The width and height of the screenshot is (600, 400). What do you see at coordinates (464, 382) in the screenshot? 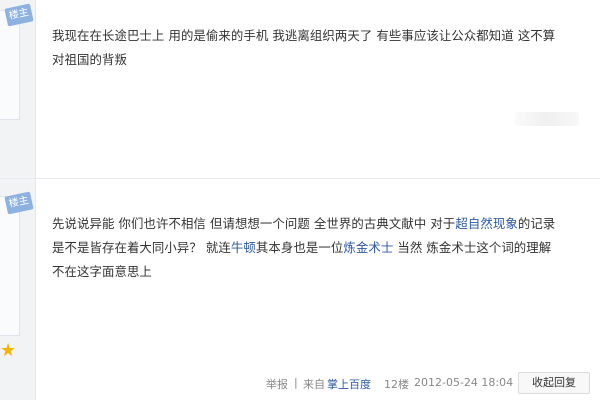
I see `post-timestamp: 2012-05-24 18:04` at bounding box center [464, 382].